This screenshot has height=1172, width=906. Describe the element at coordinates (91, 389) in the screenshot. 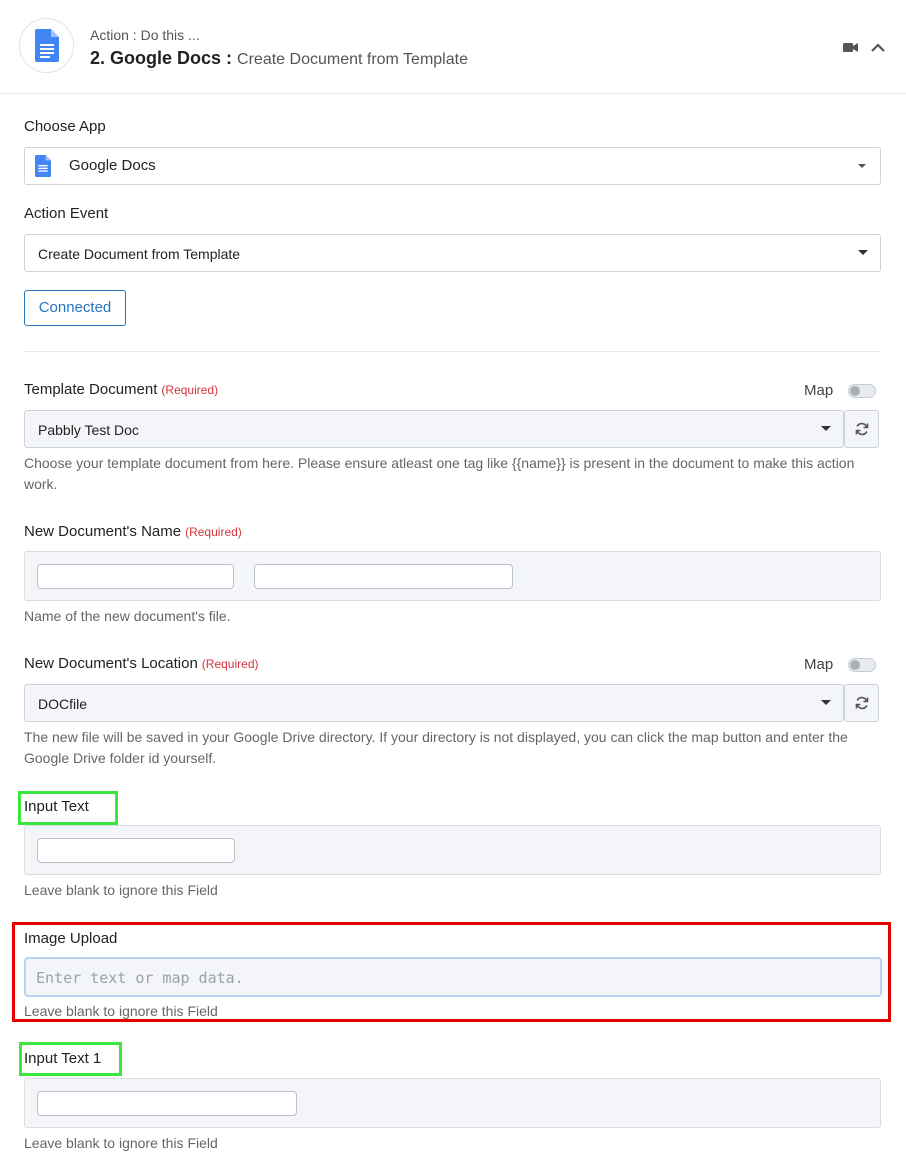

I see `template-document-label-text: Template Document` at that location.